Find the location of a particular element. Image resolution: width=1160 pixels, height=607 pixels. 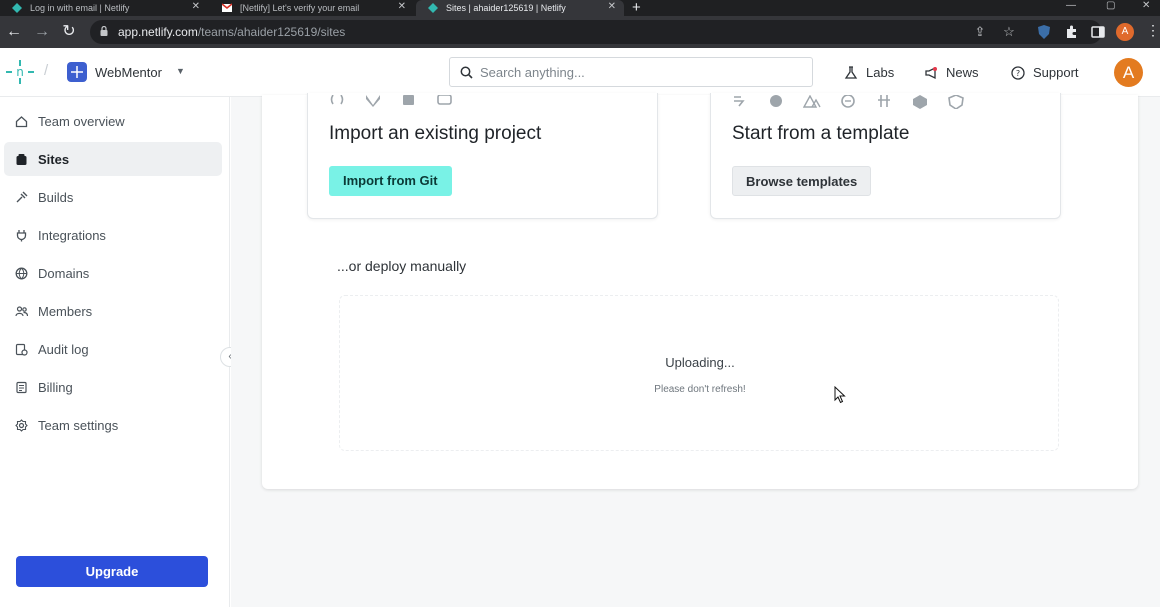

sidebar-item-label: Builds is located at coordinates (56, 197).